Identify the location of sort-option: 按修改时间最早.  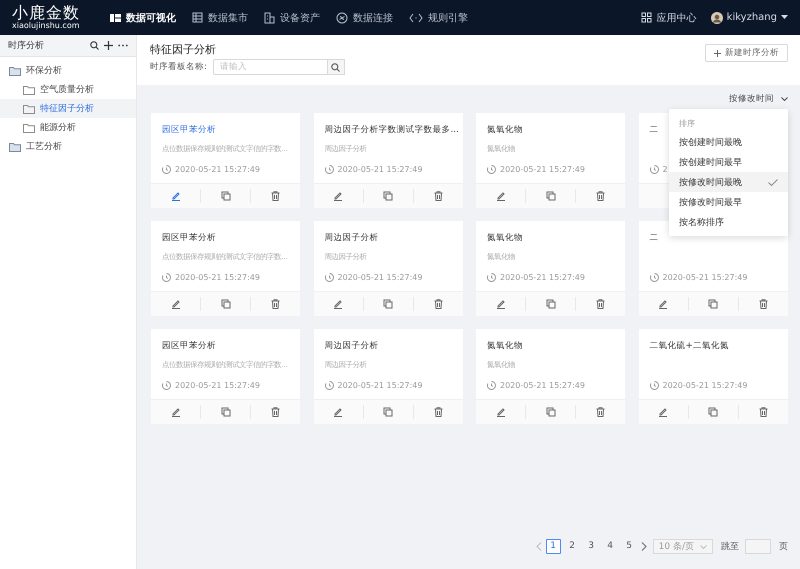
(728, 202).